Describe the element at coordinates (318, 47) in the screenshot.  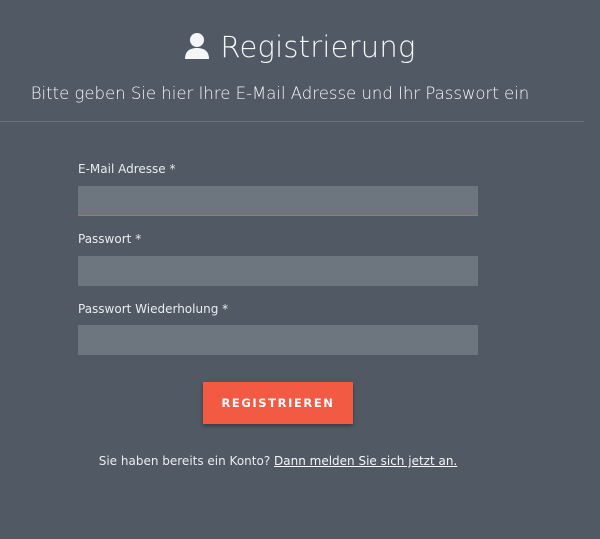
I see `page-title: Registrierung` at that location.